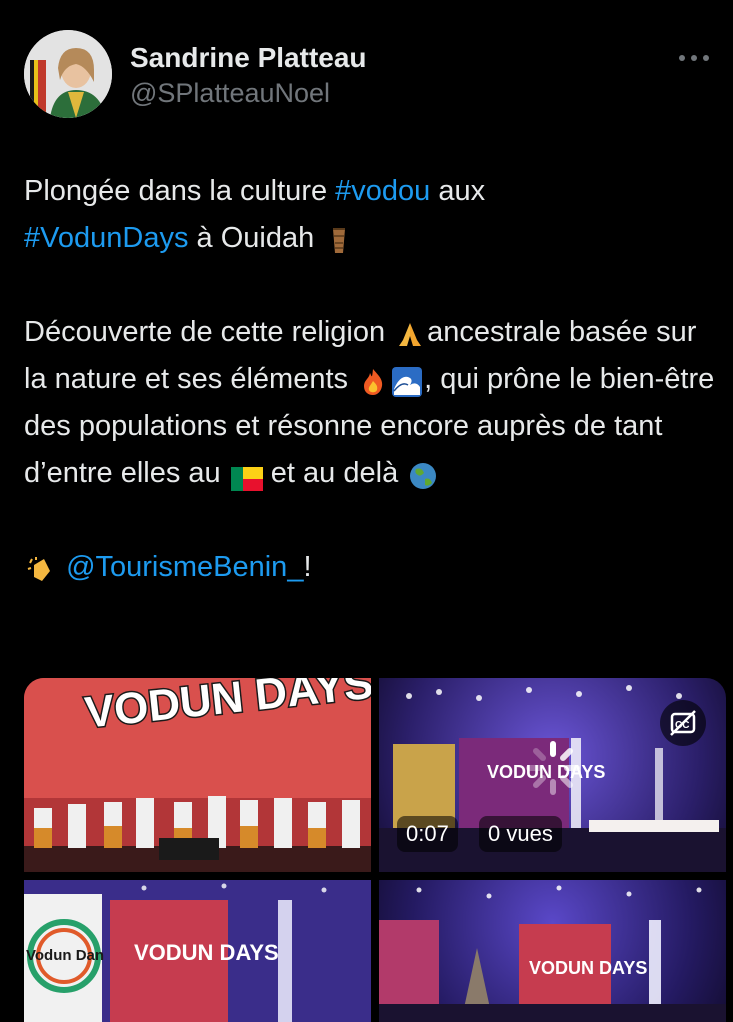 The width and height of the screenshot is (733, 1022). Describe the element at coordinates (209, 332) in the screenshot. I see `tweet-text-segment: Découverte de cette religion` at that location.